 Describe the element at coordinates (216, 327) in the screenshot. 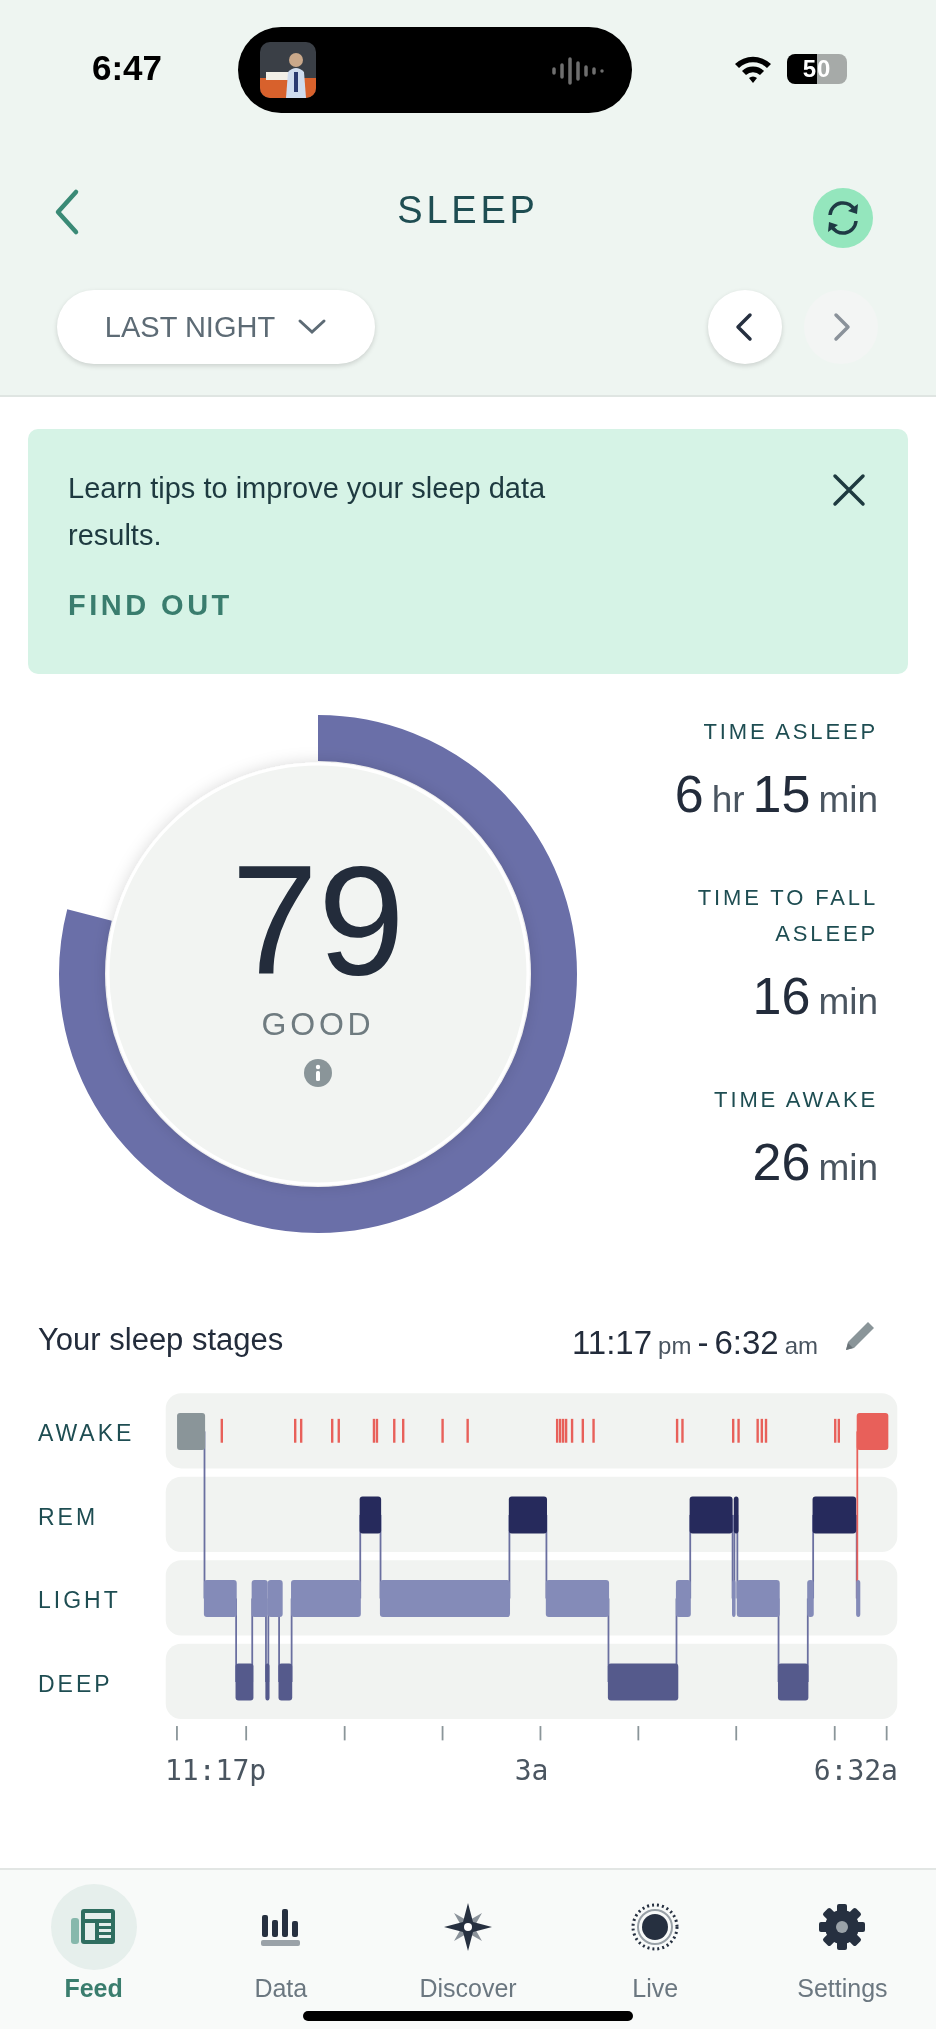

I see `period-dropdown: LAST NIGHT` at that location.